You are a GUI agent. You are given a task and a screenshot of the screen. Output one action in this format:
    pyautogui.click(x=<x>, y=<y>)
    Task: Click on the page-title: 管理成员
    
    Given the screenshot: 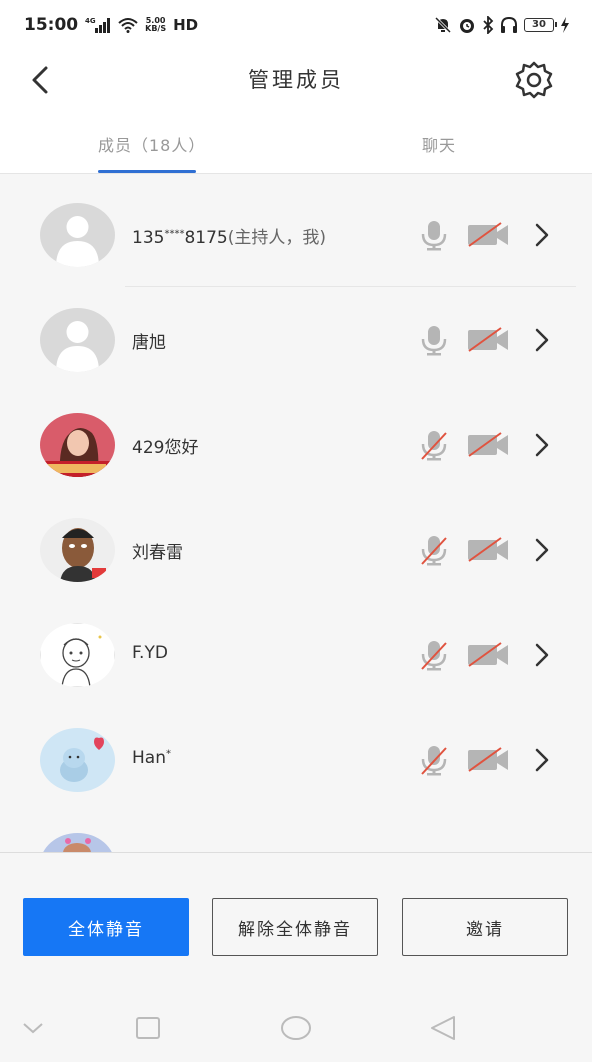 What is the action you would take?
    pyautogui.click(x=296, y=80)
    